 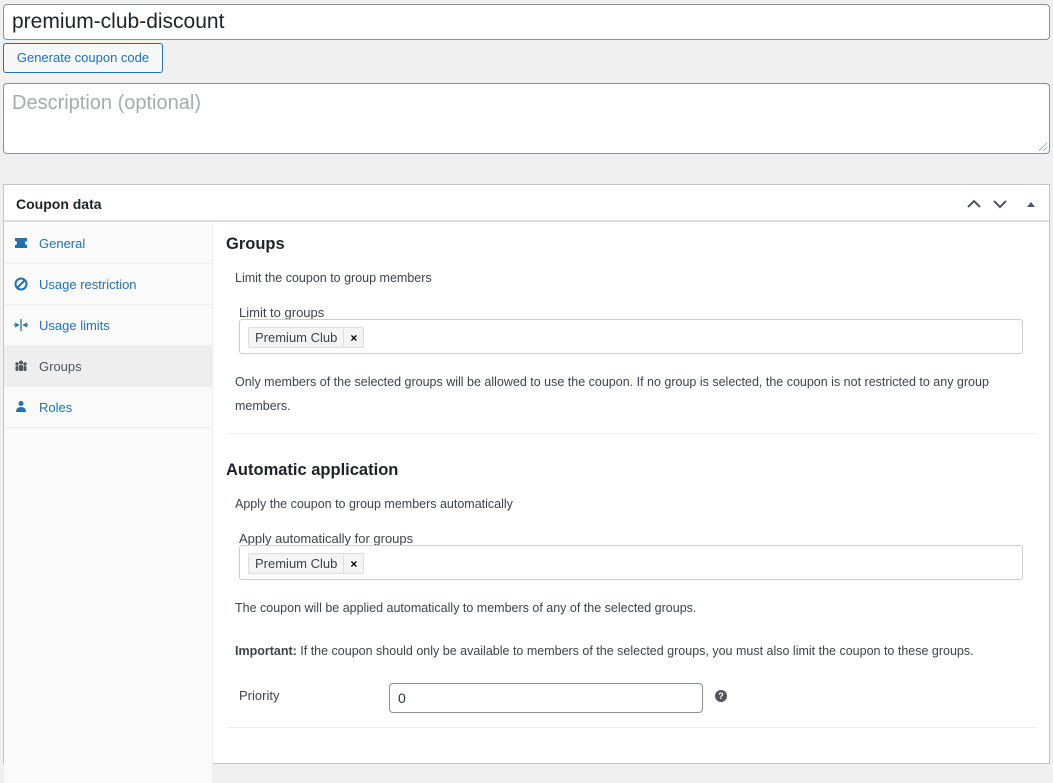 What do you see at coordinates (21, 243) in the screenshot?
I see `ticket-icon` at bounding box center [21, 243].